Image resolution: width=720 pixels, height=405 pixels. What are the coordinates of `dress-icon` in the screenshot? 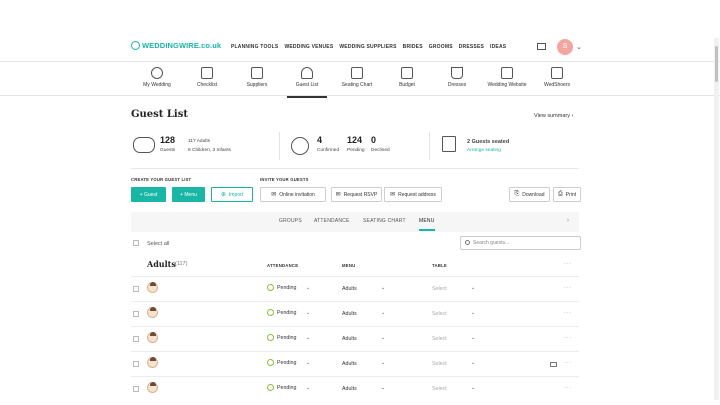 It's located at (457, 73).